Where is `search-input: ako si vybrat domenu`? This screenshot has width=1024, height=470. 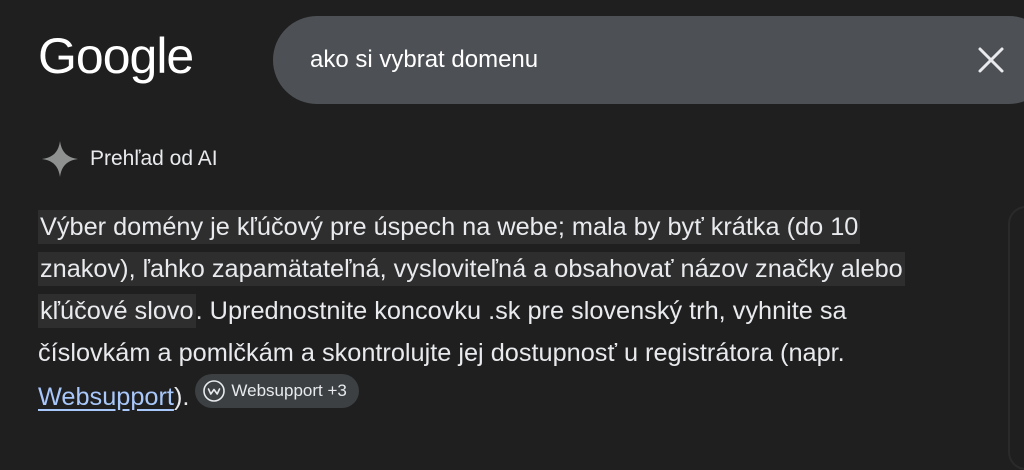 search-input: ako si vybrat domenu is located at coordinates (424, 60).